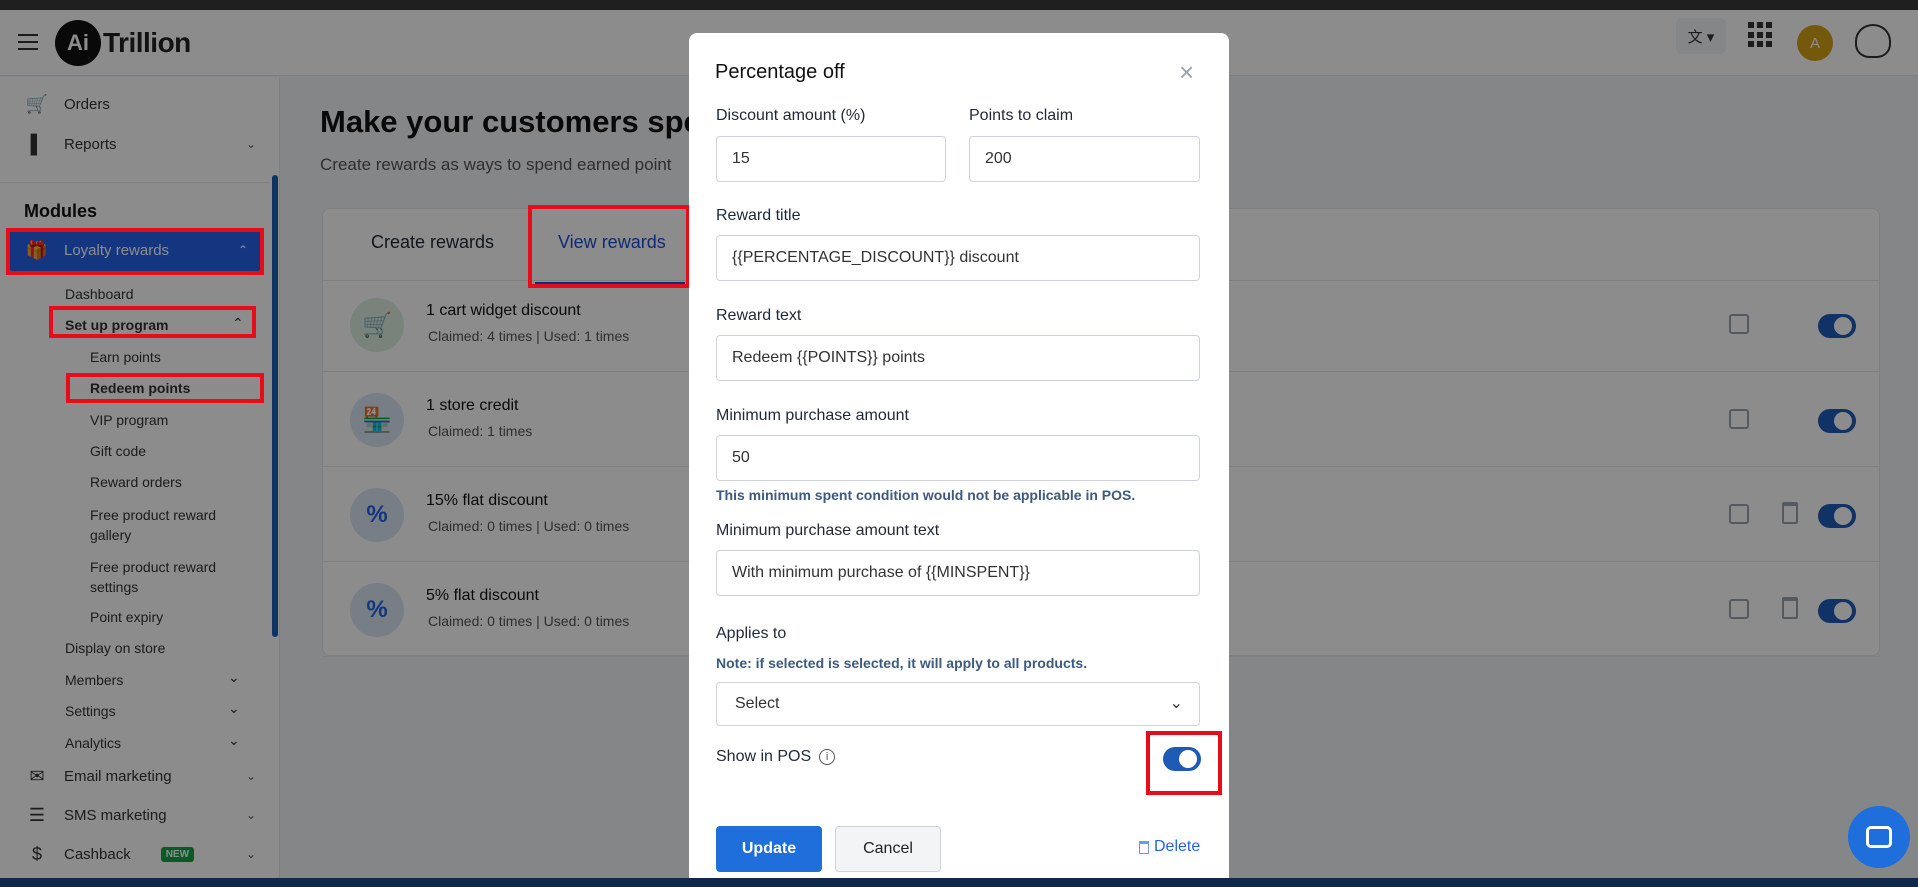 This screenshot has width=1918, height=887. Describe the element at coordinates (1084, 159) in the screenshot. I see `points-to-claim-input: 200` at that location.